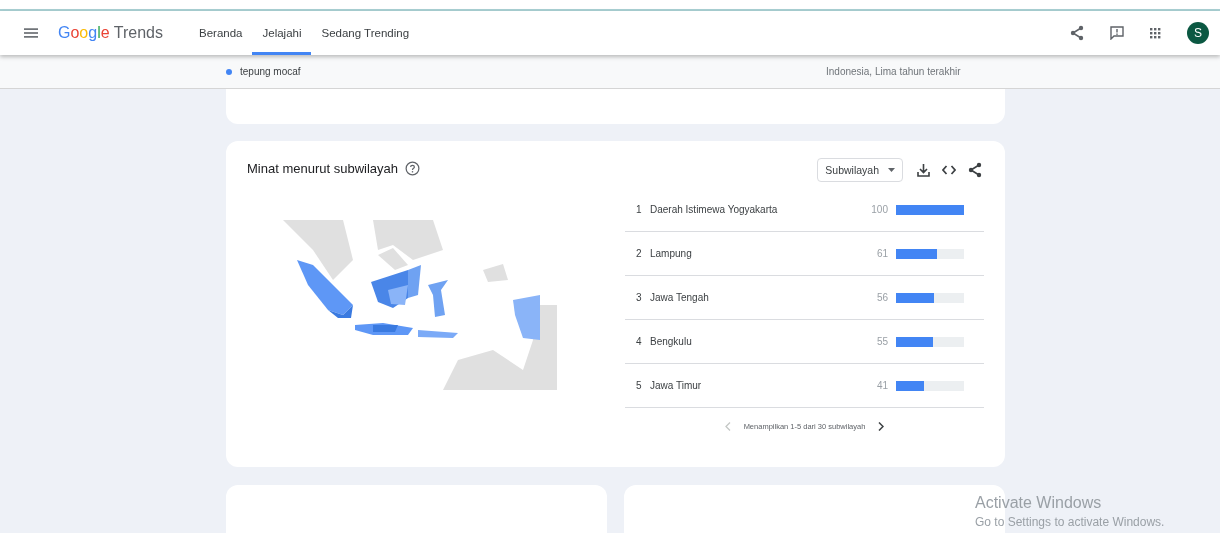  What do you see at coordinates (639, 385) in the screenshot?
I see `rank-number: 5` at bounding box center [639, 385].